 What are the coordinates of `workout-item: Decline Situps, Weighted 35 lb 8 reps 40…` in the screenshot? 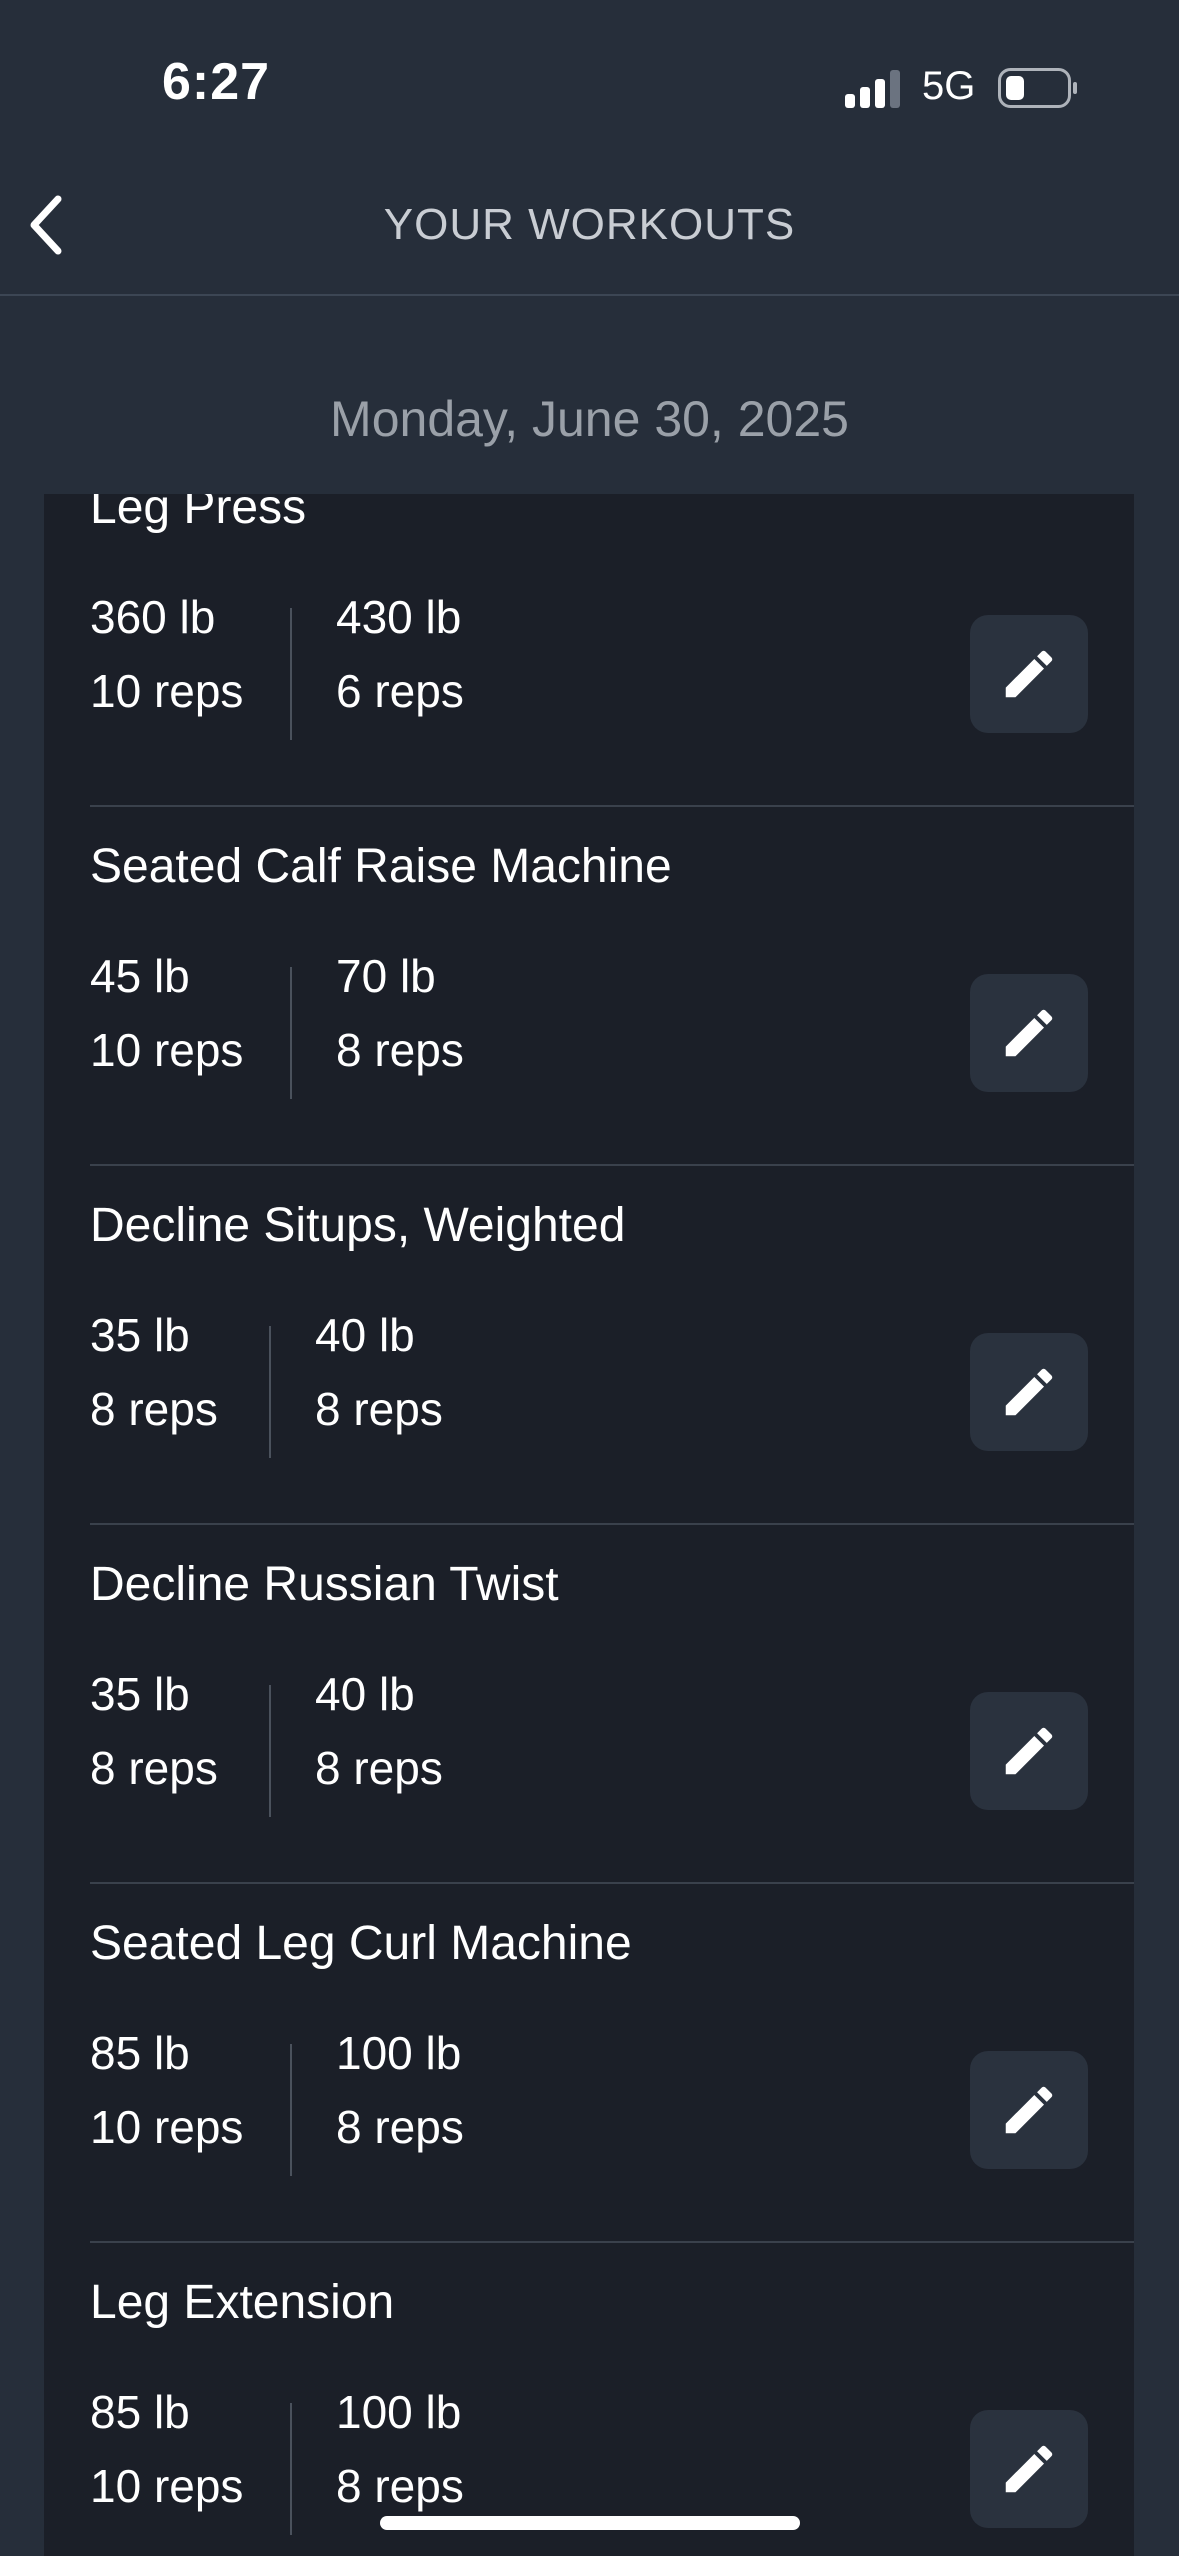 It's located at (589, 1381).